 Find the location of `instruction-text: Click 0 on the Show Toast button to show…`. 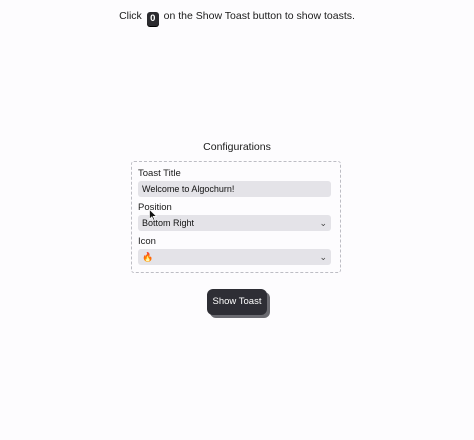

instruction-text: Click 0 on the Show Toast button to show… is located at coordinates (237, 17).